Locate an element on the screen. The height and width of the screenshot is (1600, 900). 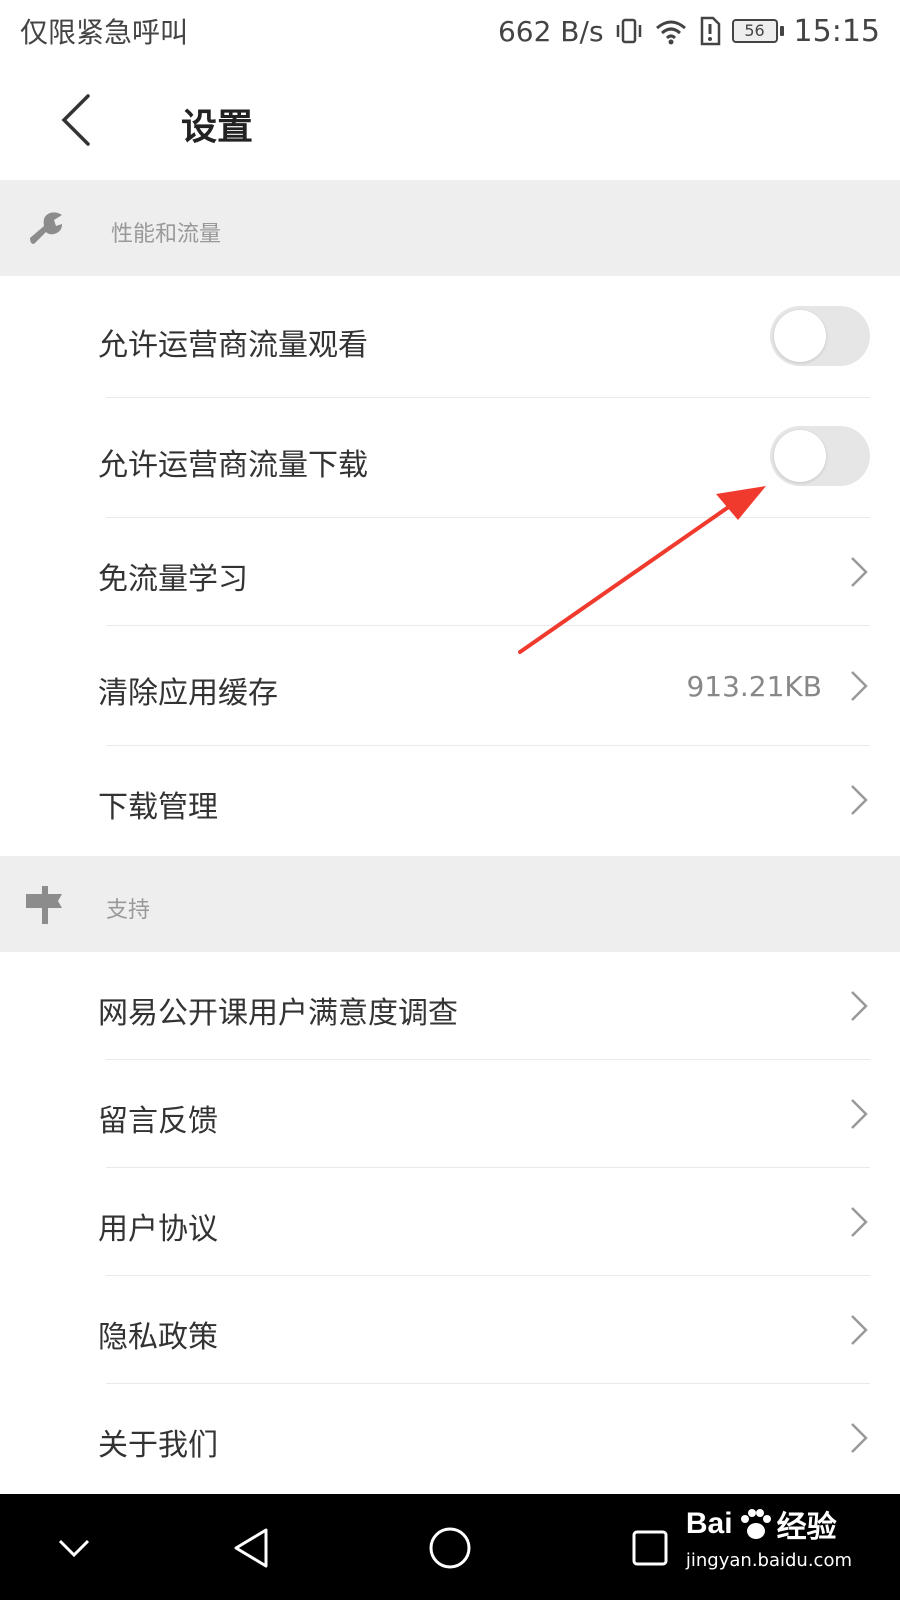
battery-level: 56 is located at coordinates (754, 31).